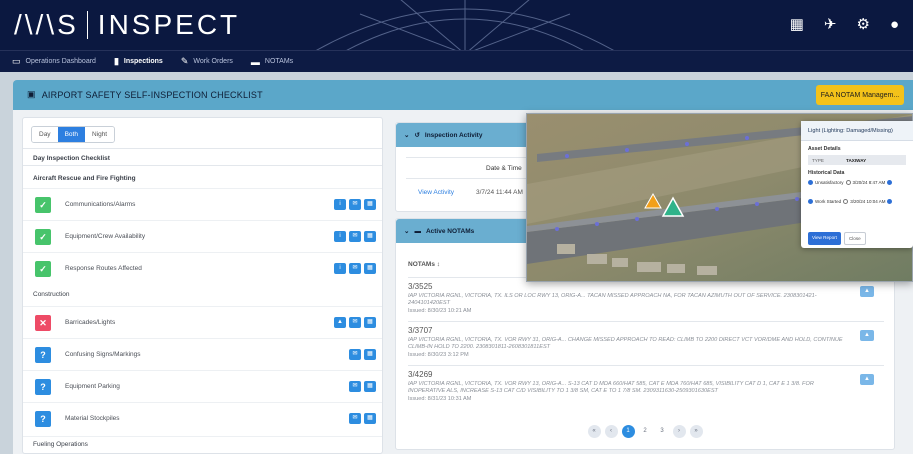 Image resolution: width=913 pixels, height=454 pixels. I want to click on last-page-button: », so click(696, 431).